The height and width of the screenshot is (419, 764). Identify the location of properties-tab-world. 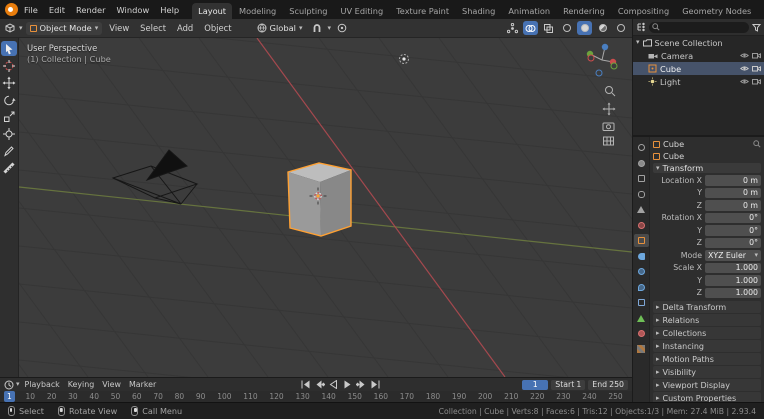
(641, 225).